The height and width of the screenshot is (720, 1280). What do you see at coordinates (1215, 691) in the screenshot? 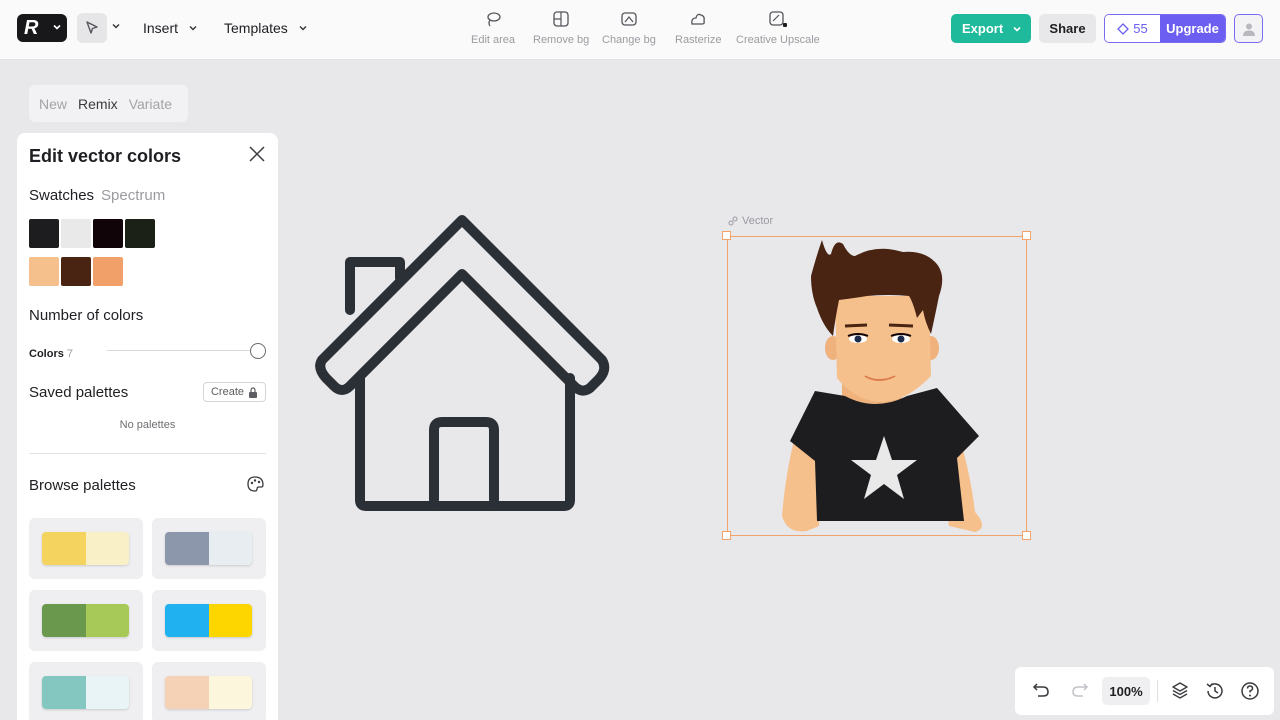
I see `history-icon` at bounding box center [1215, 691].